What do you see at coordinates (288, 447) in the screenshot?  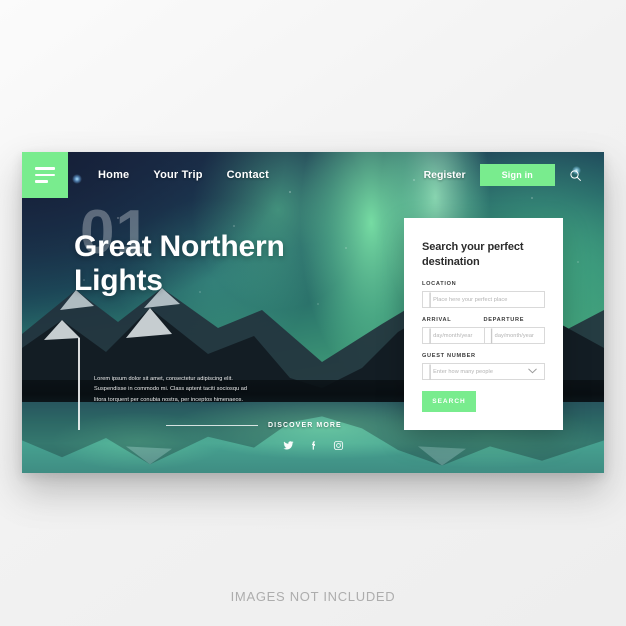 I see `twitter-icon` at bounding box center [288, 447].